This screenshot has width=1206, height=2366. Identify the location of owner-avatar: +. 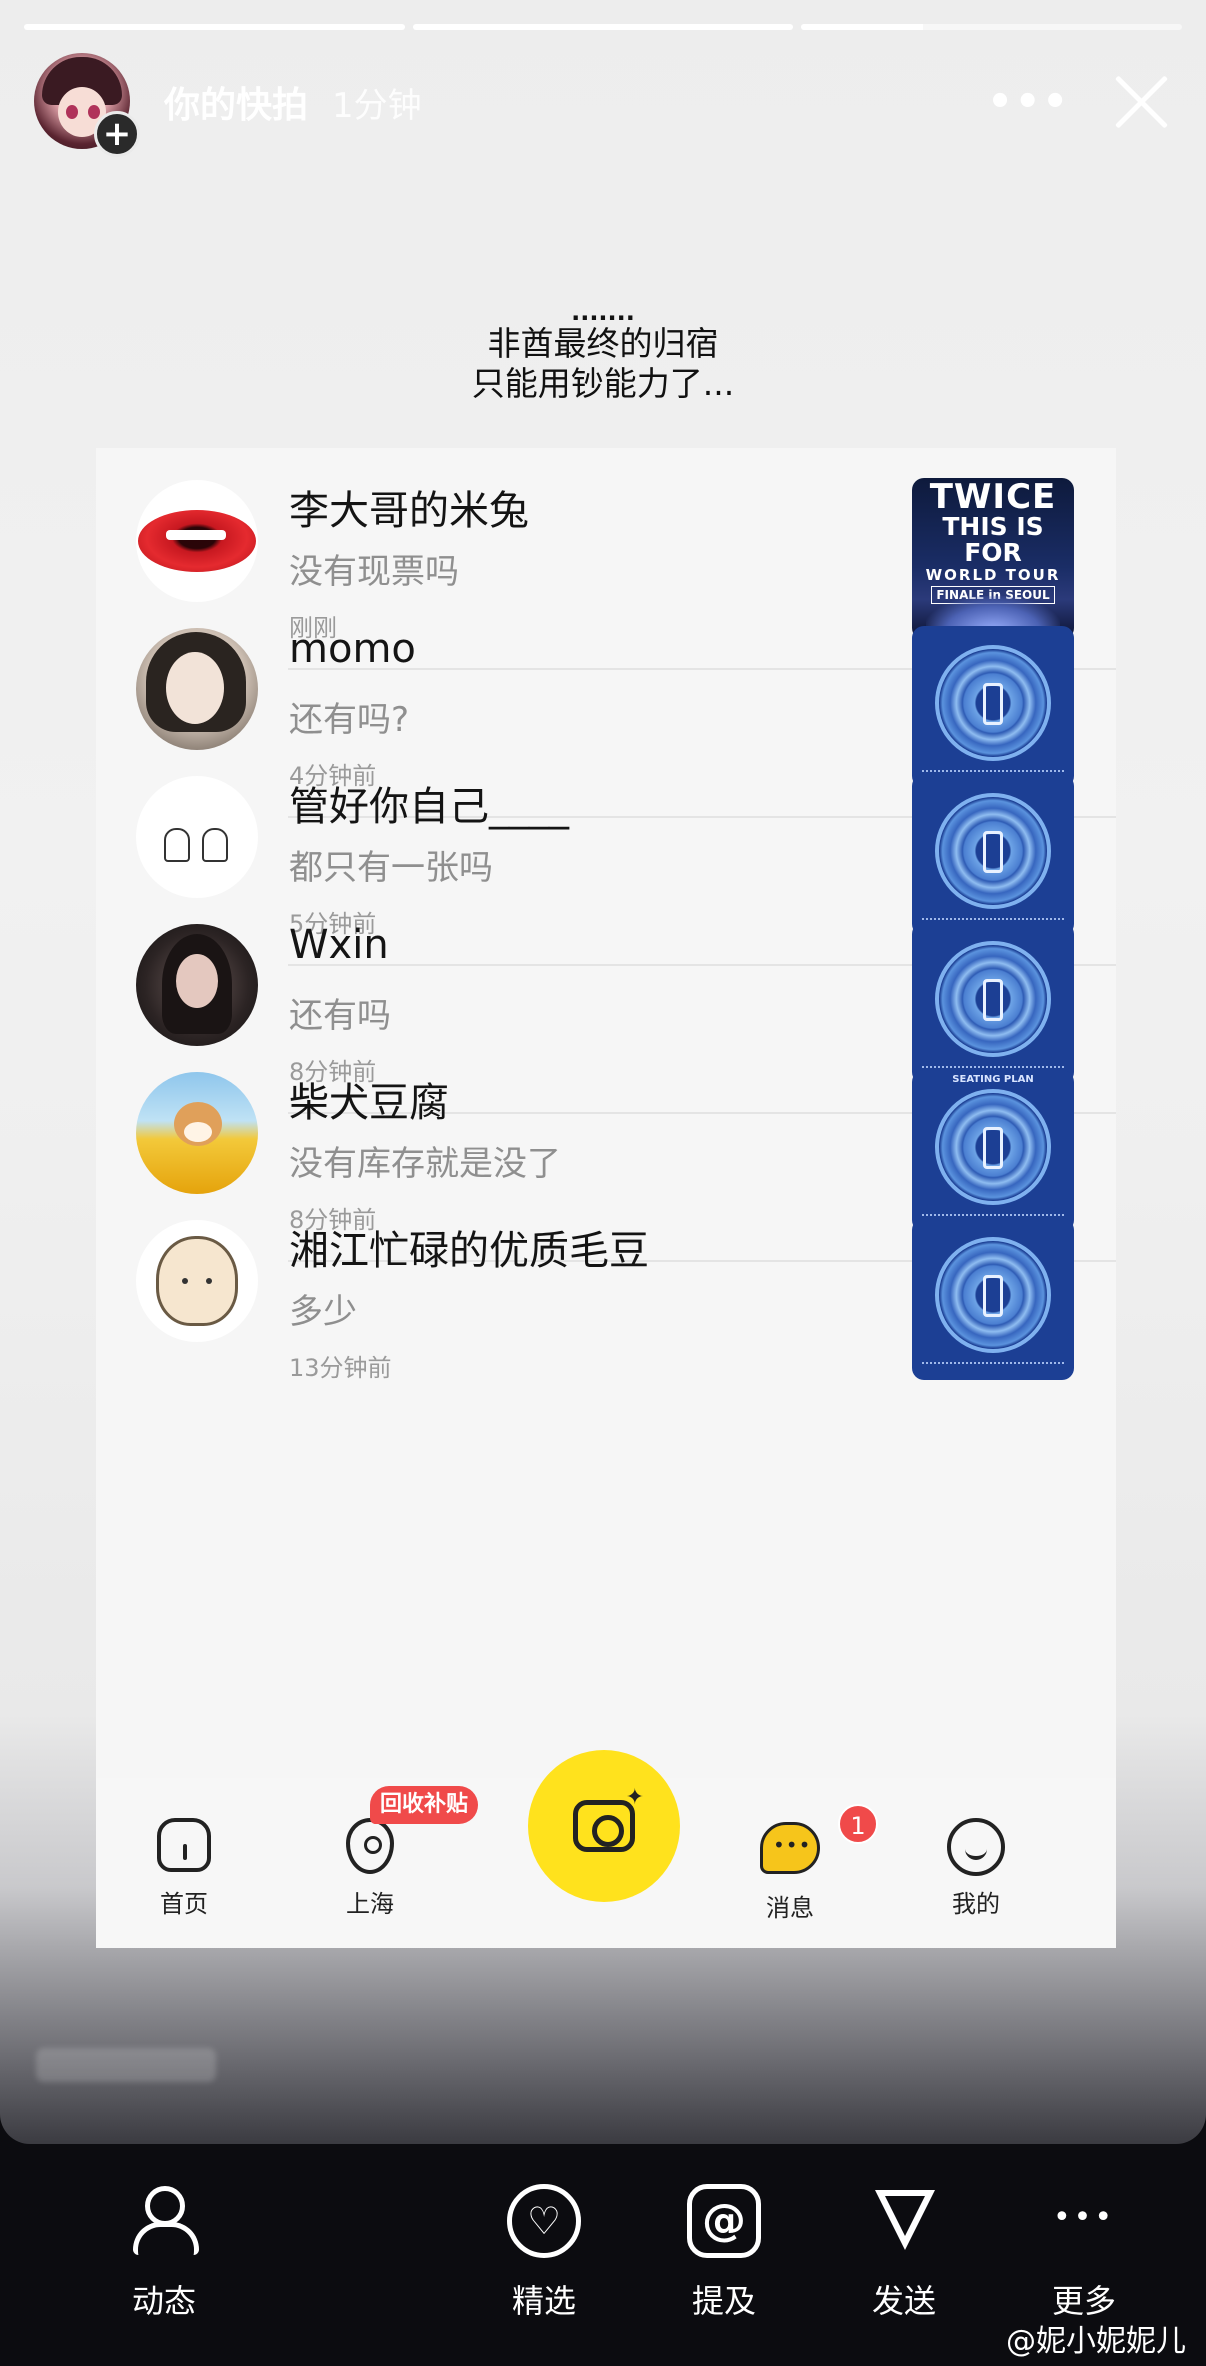
(87, 105).